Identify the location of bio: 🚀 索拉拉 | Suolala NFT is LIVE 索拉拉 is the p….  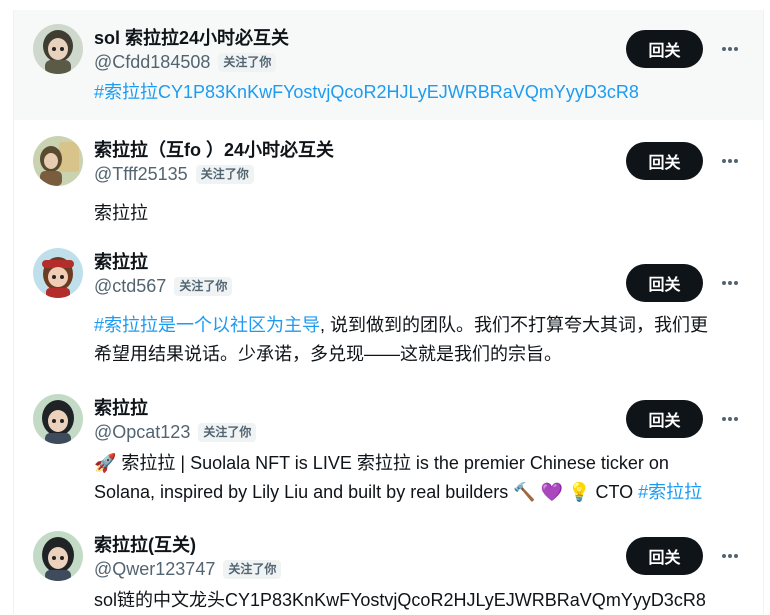
(420, 478).